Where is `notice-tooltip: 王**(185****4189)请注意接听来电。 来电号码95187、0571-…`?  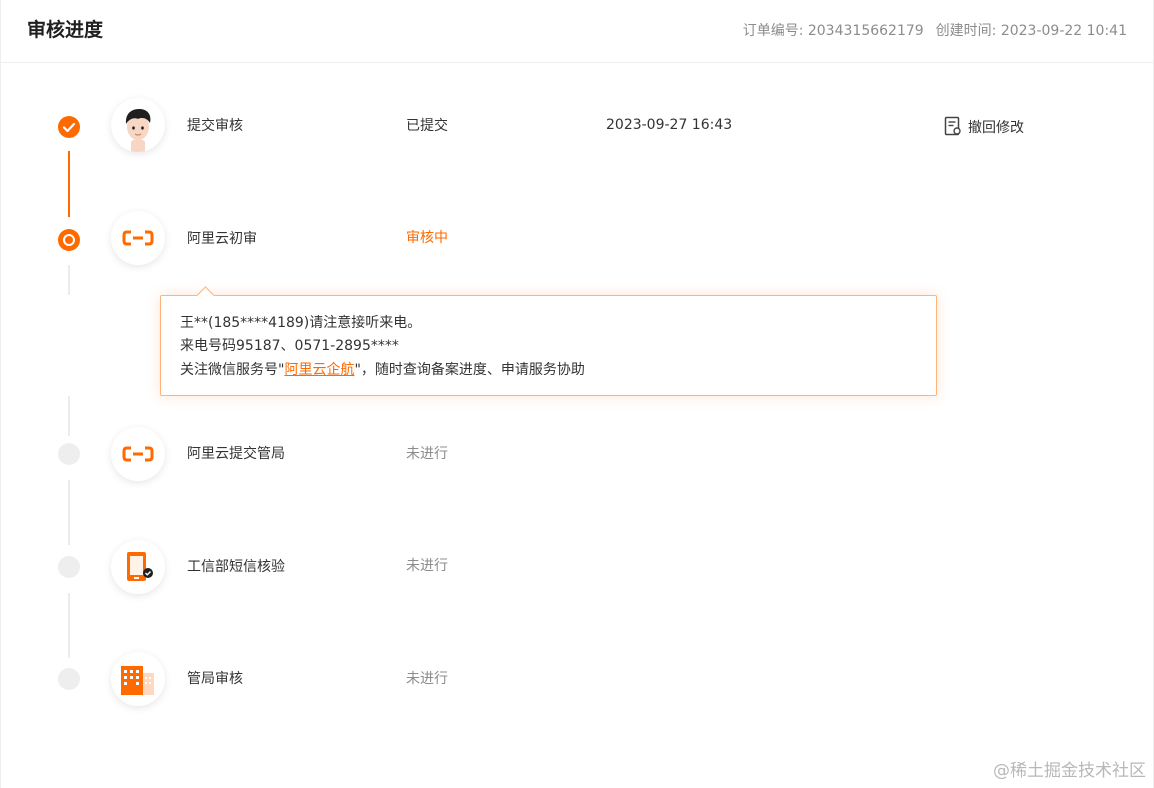 notice-tooltip: 王**(185****4189)请注意接听来电。 来电号码95187、0571-… is located at coordinates (548, 345).